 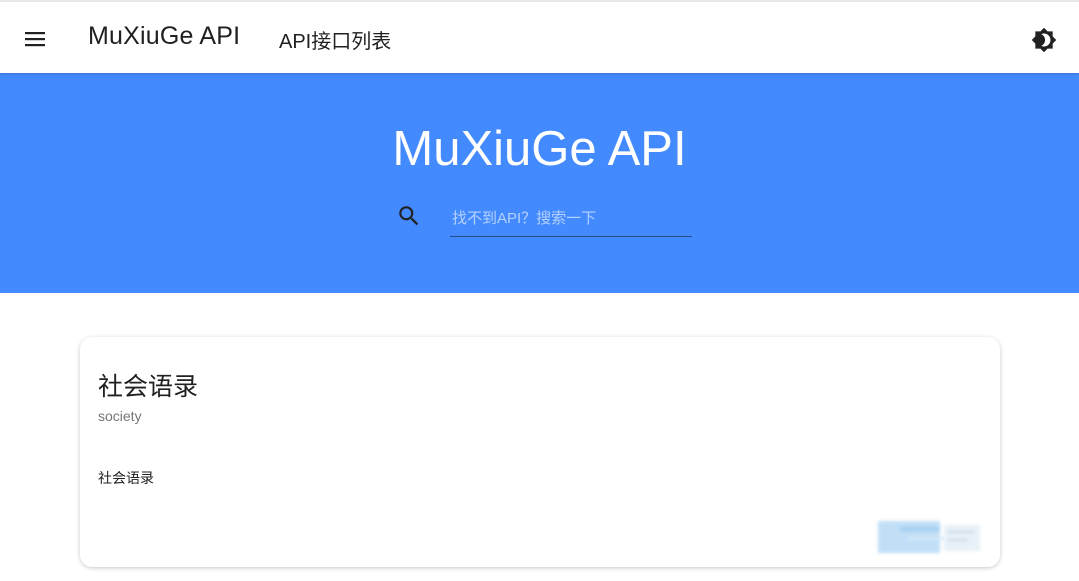 What do you see at coordinates (148, 387) in the screenshot?
I see `card-title: 社会语录` at bounding box center [148, 387].